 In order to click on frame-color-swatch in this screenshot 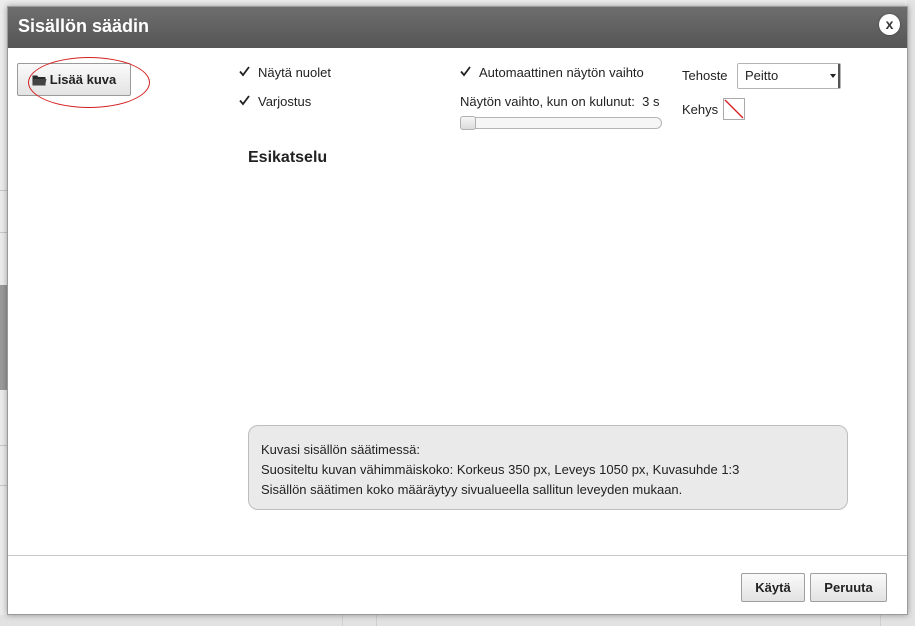, I will do `click(734, 109)`.